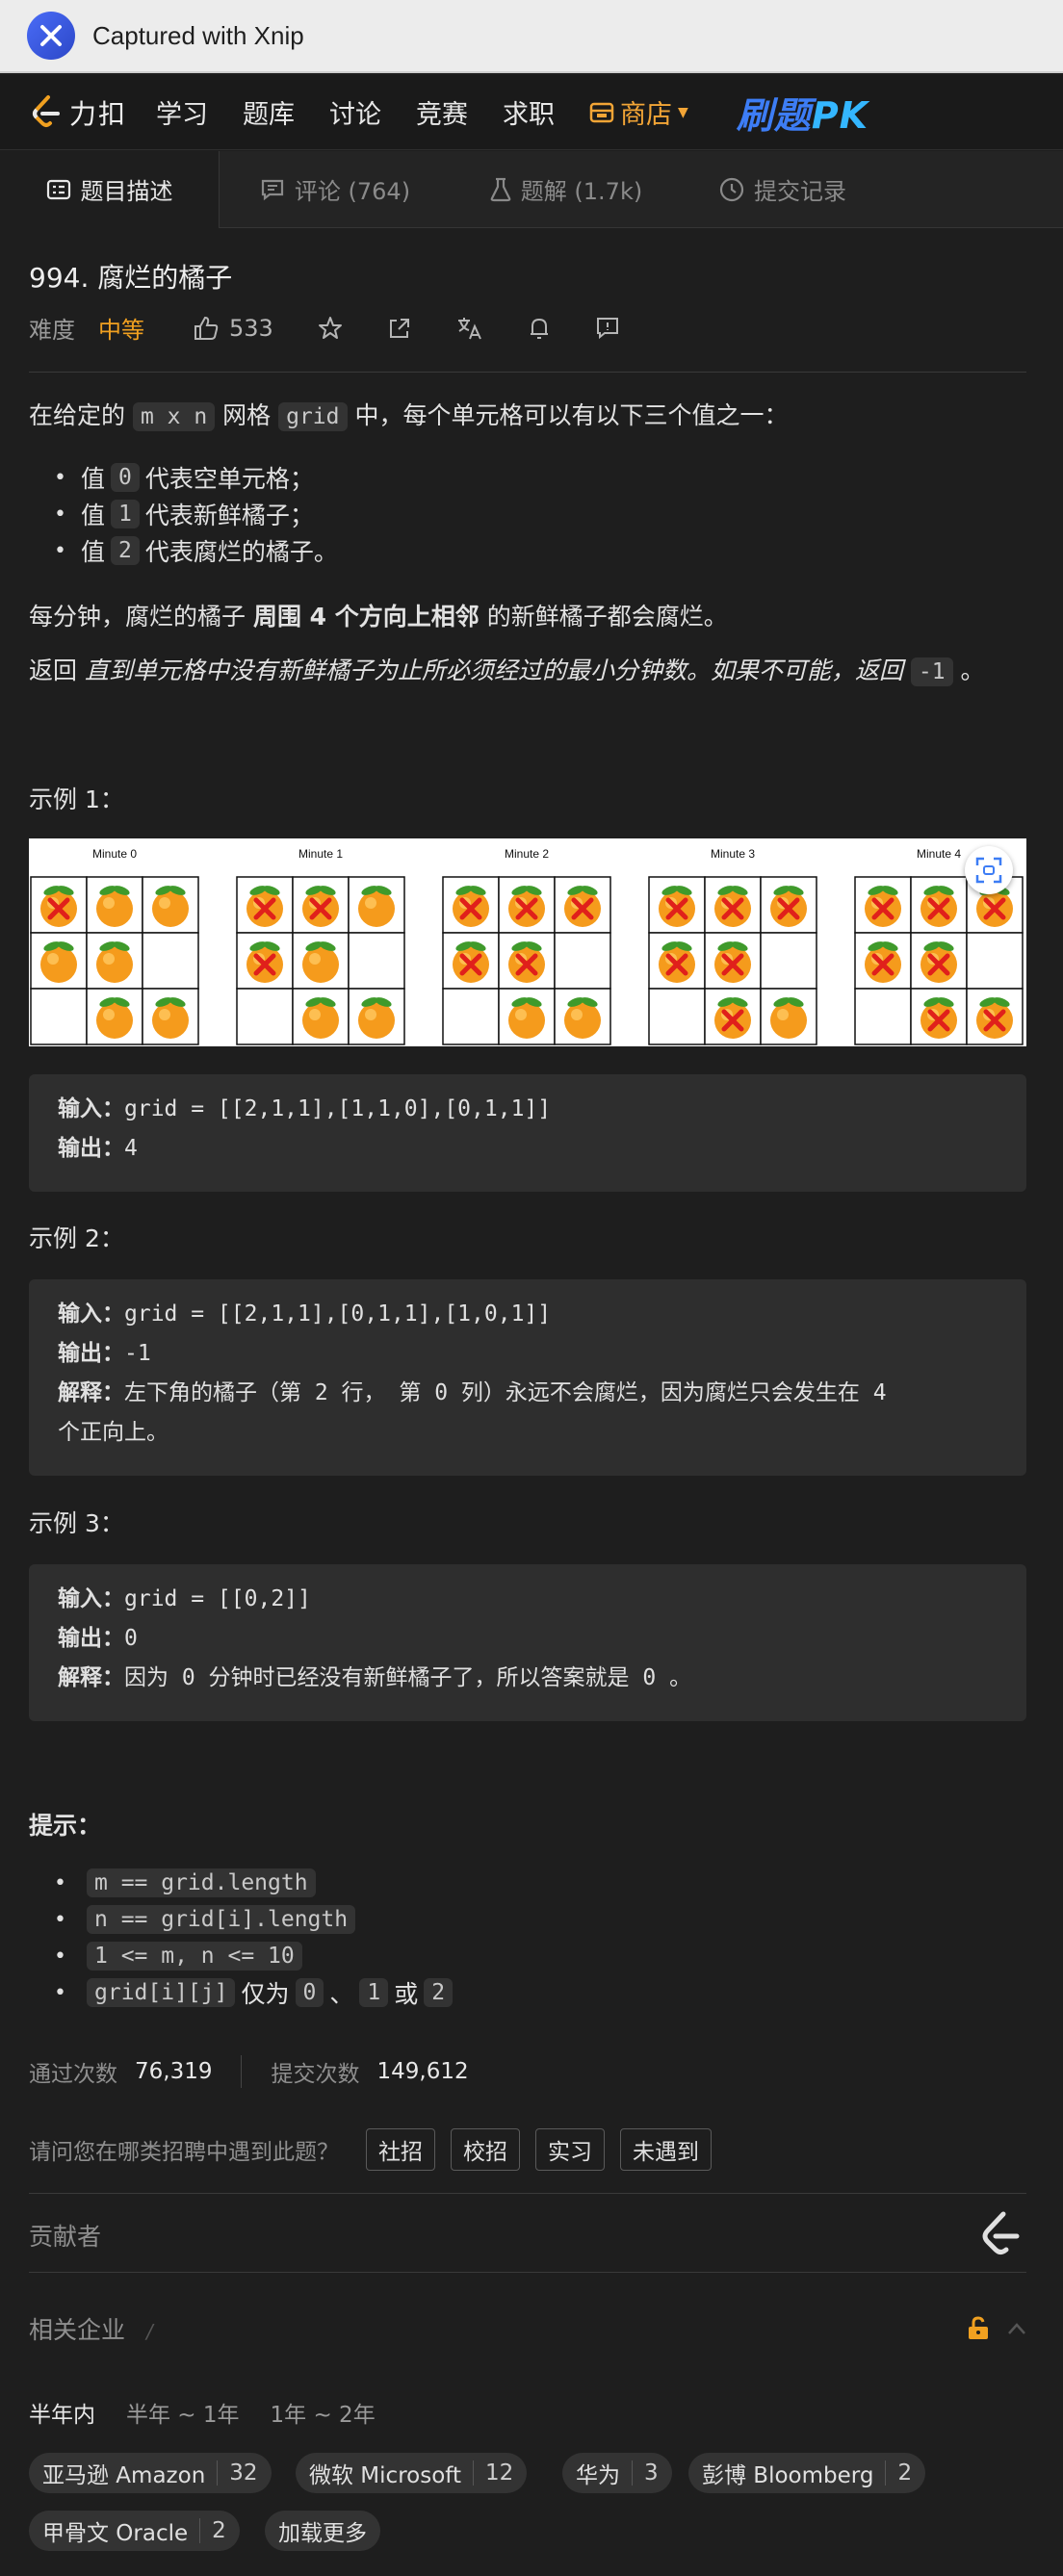 The image size is (1063, 2576). I want to click on favorite-button, so click(330, 328).